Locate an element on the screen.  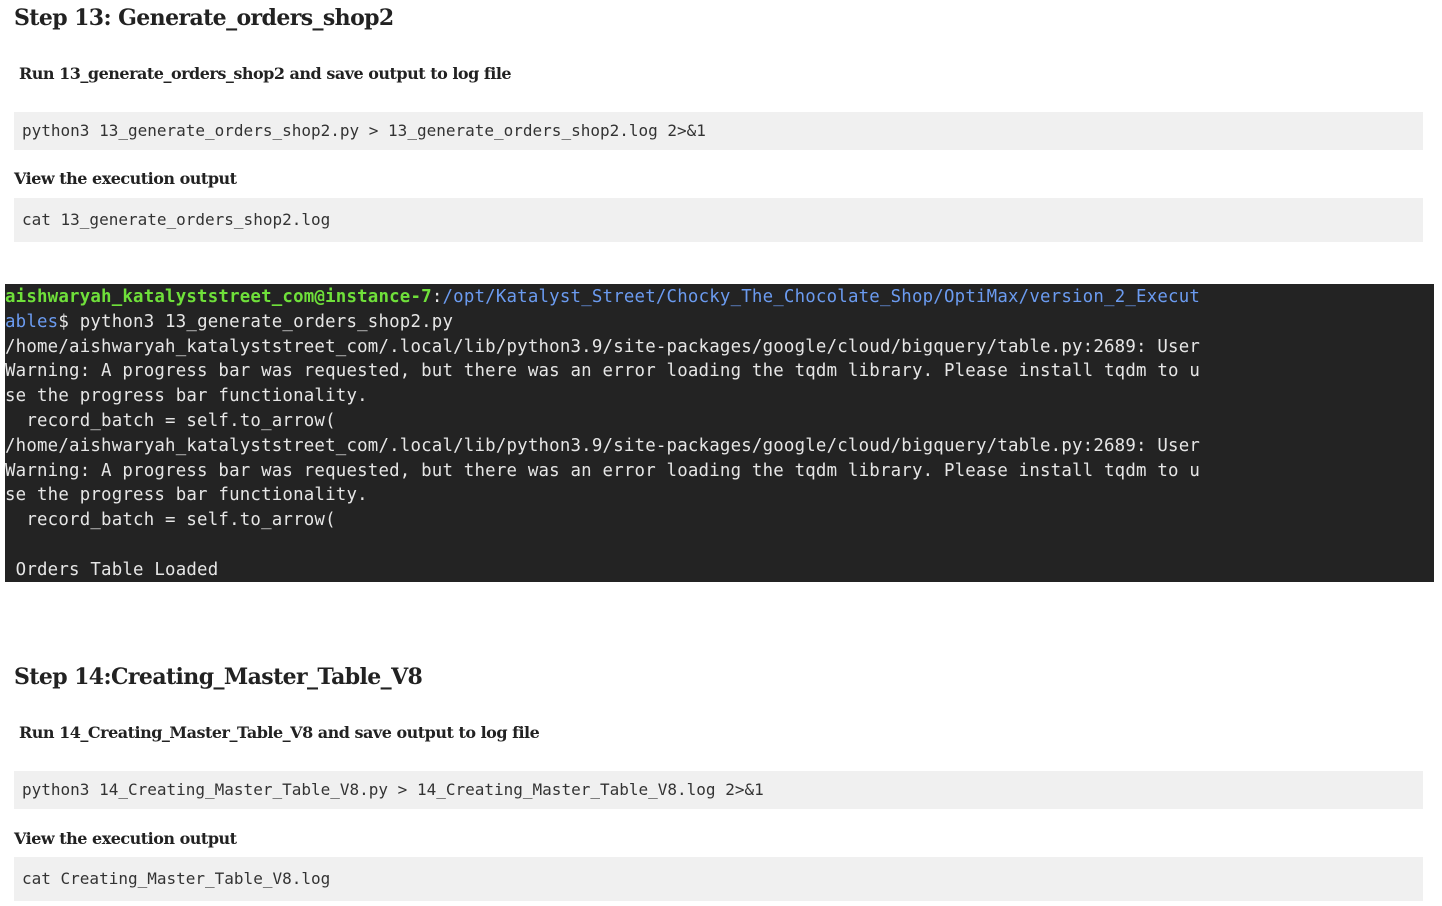
step-13-view-label: View the execution output is located at coordinates (125, 178).